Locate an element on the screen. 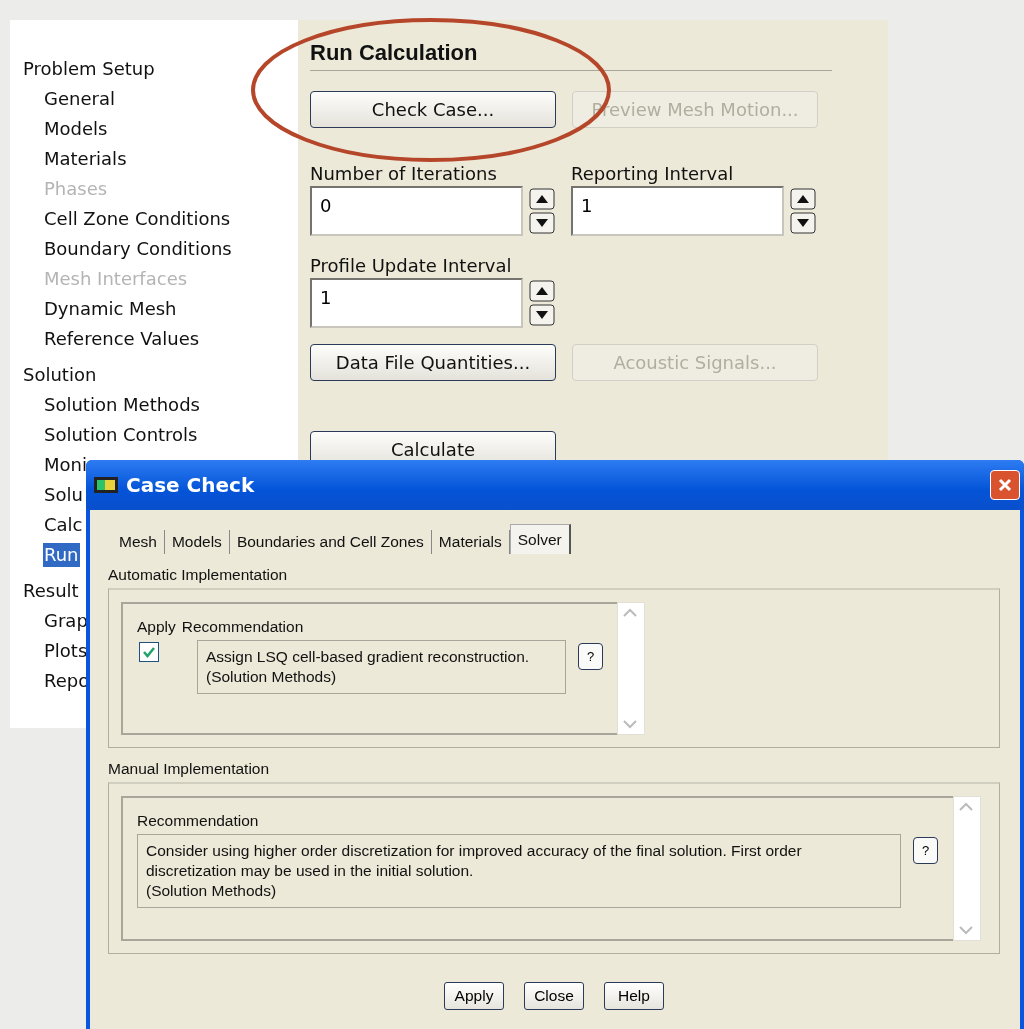 This screenshot has height=1029, width=1024. tree-item: Run is located at coordinates (61, 555).